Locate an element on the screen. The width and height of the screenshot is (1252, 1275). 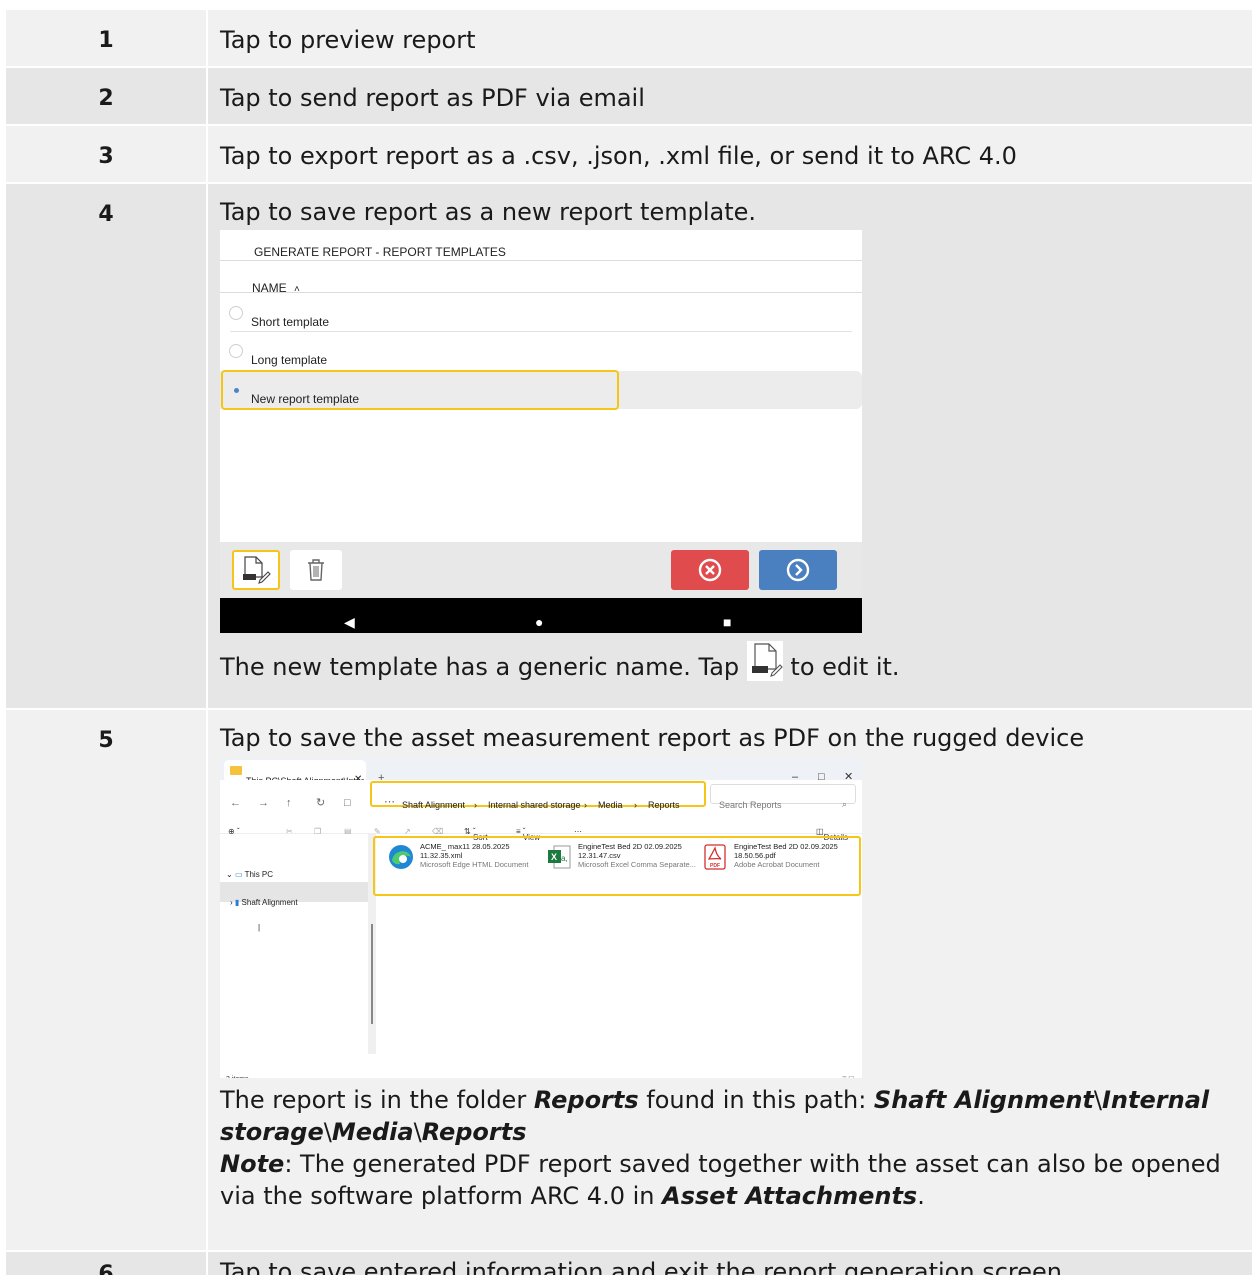
back-icon: ◀ is located at coordinates (349, 619).